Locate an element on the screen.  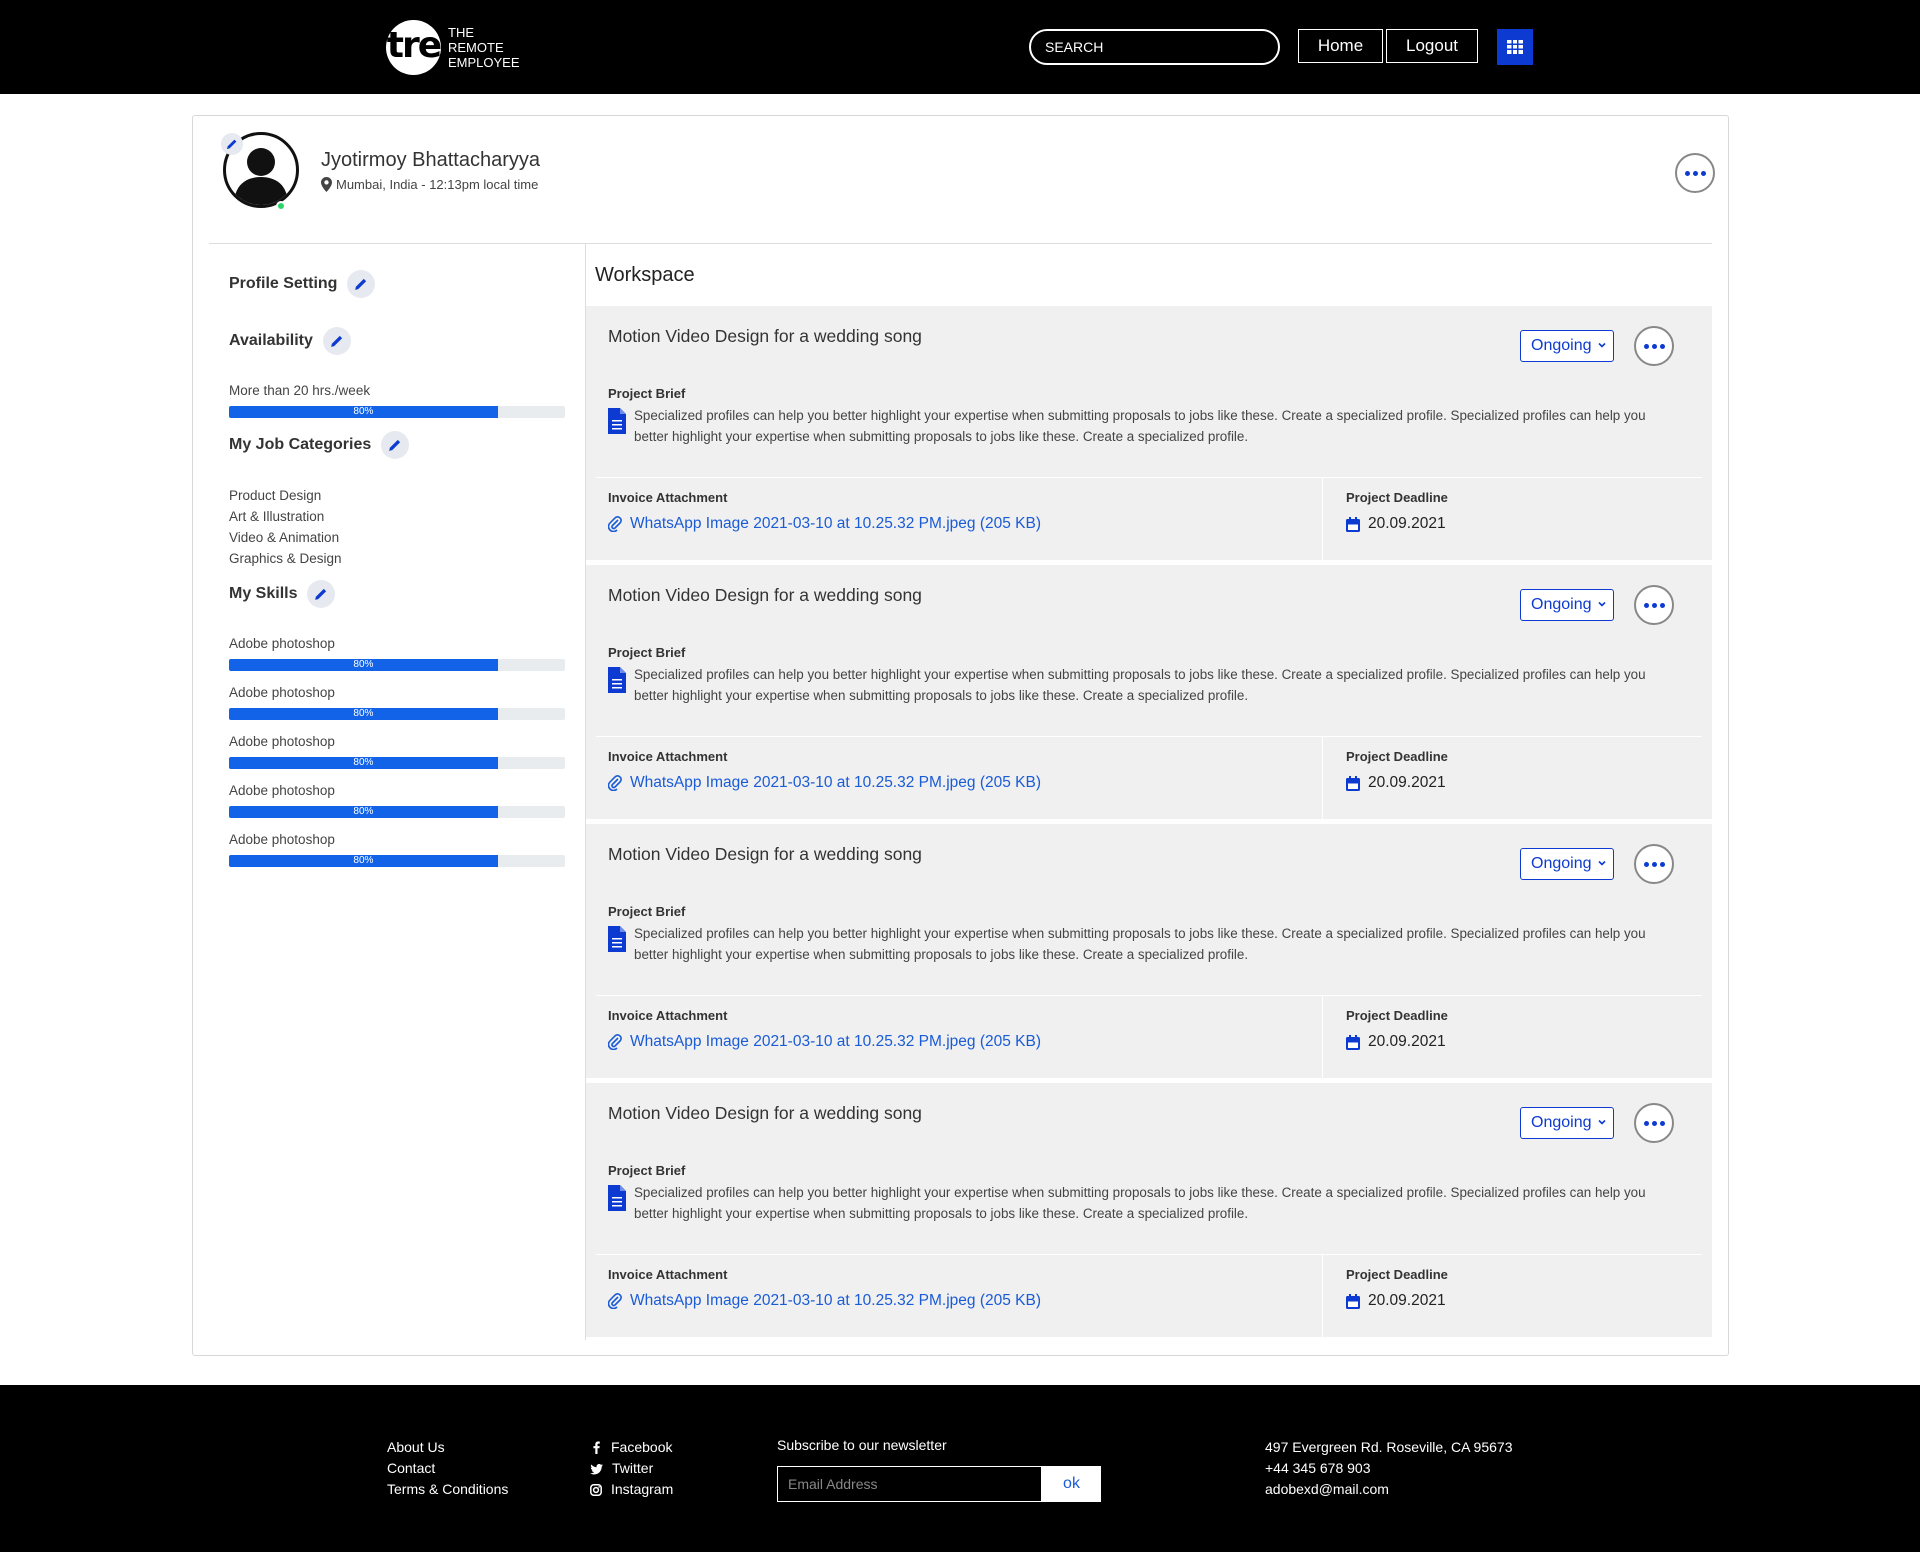
job-category-item: Product Design is located at coordinates (275, 495).